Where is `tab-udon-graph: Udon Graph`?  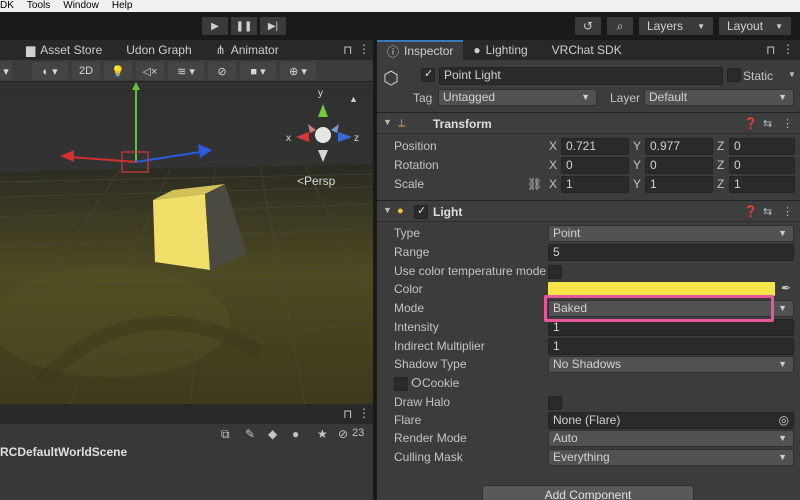 tab-udon-graph: Udon Graph is located at coordinates (158, 50).